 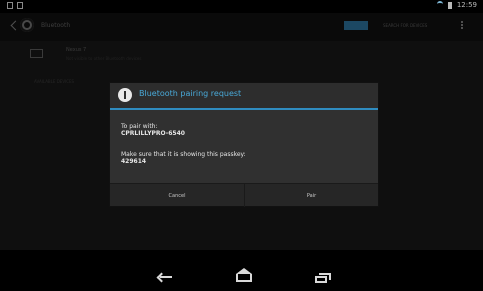 What do you see at coordinates (449, 5) in the screenshot?
I see `battery-icon` at bounding box center [449, 5].